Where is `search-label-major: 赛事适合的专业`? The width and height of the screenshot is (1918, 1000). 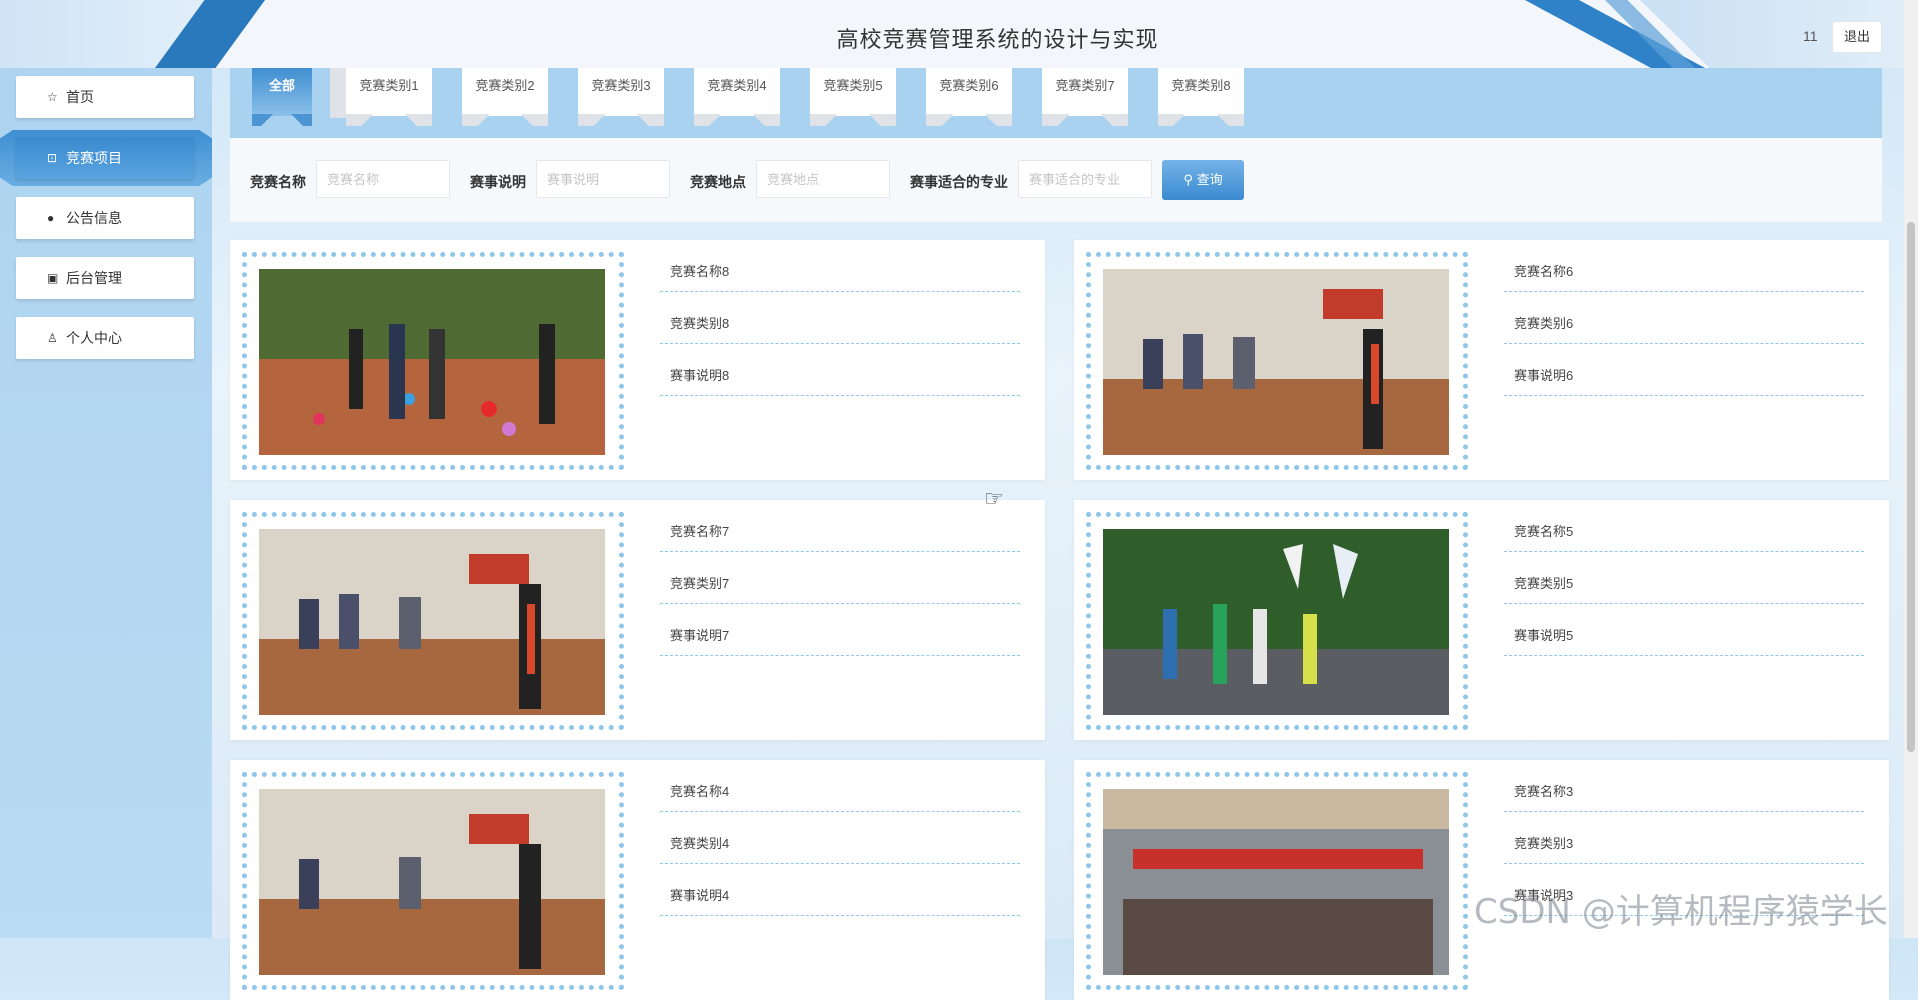
search-label-major: 赛事适合的专业 is located at coordinates (959, 182).